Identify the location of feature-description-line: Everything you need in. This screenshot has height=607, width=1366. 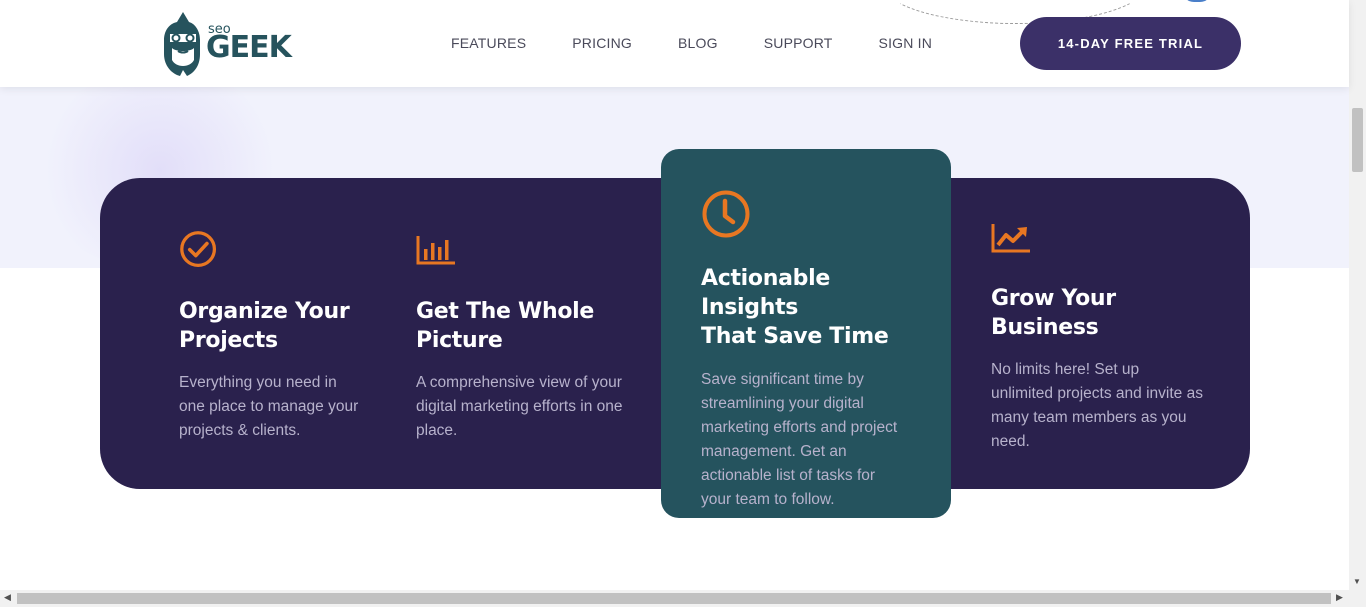
(258, 382).